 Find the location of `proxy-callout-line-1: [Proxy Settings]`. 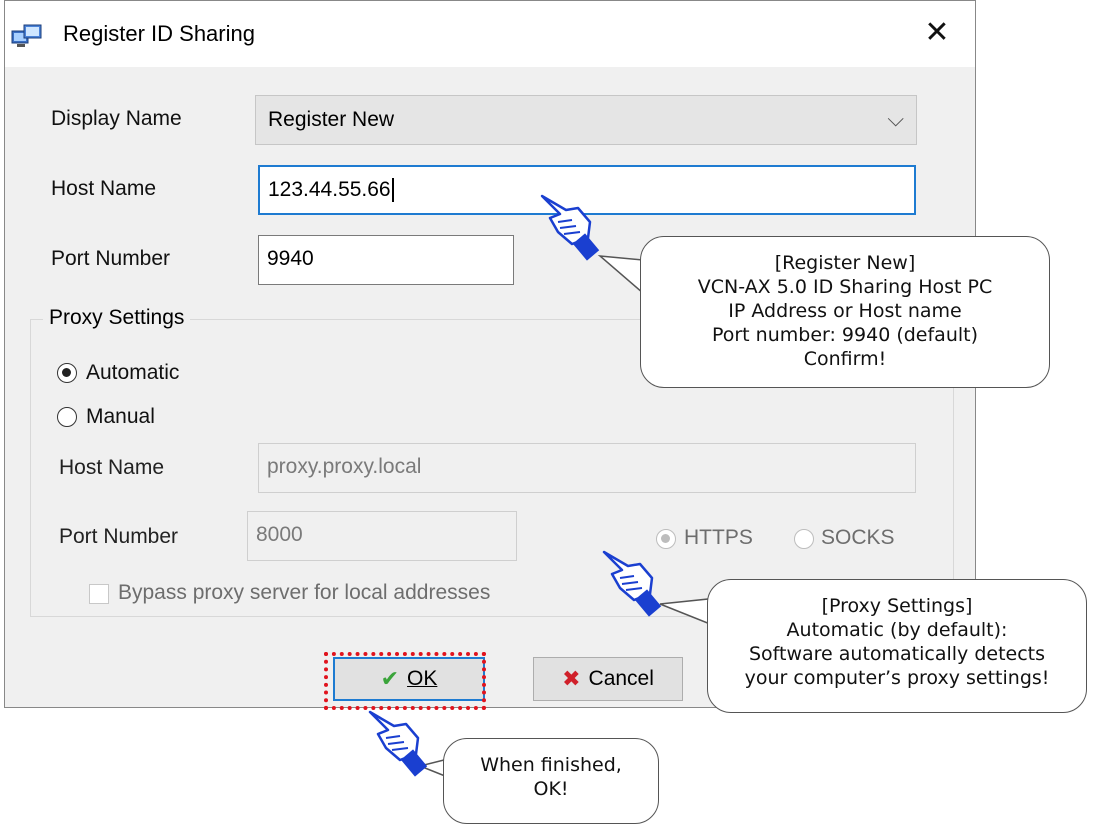

proxy-callout-line-1: [Proxy Settings] is located at coordinates (897, 606).